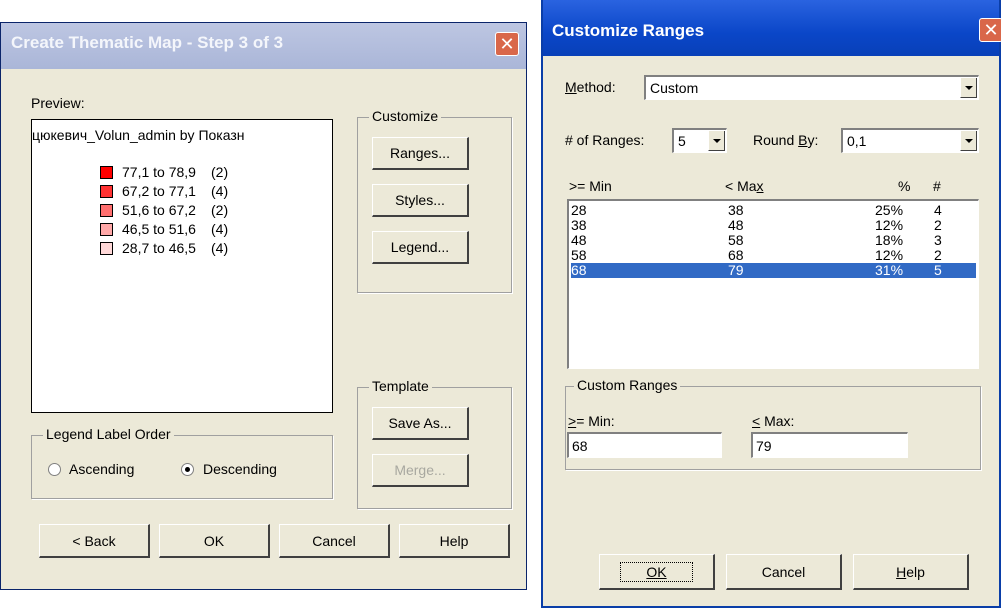 The height and width of the screenshot is (608, 1001). Describe the element at coordinates (571, 87) in the screenshot. I see `method-mnemonic: M` at that location.